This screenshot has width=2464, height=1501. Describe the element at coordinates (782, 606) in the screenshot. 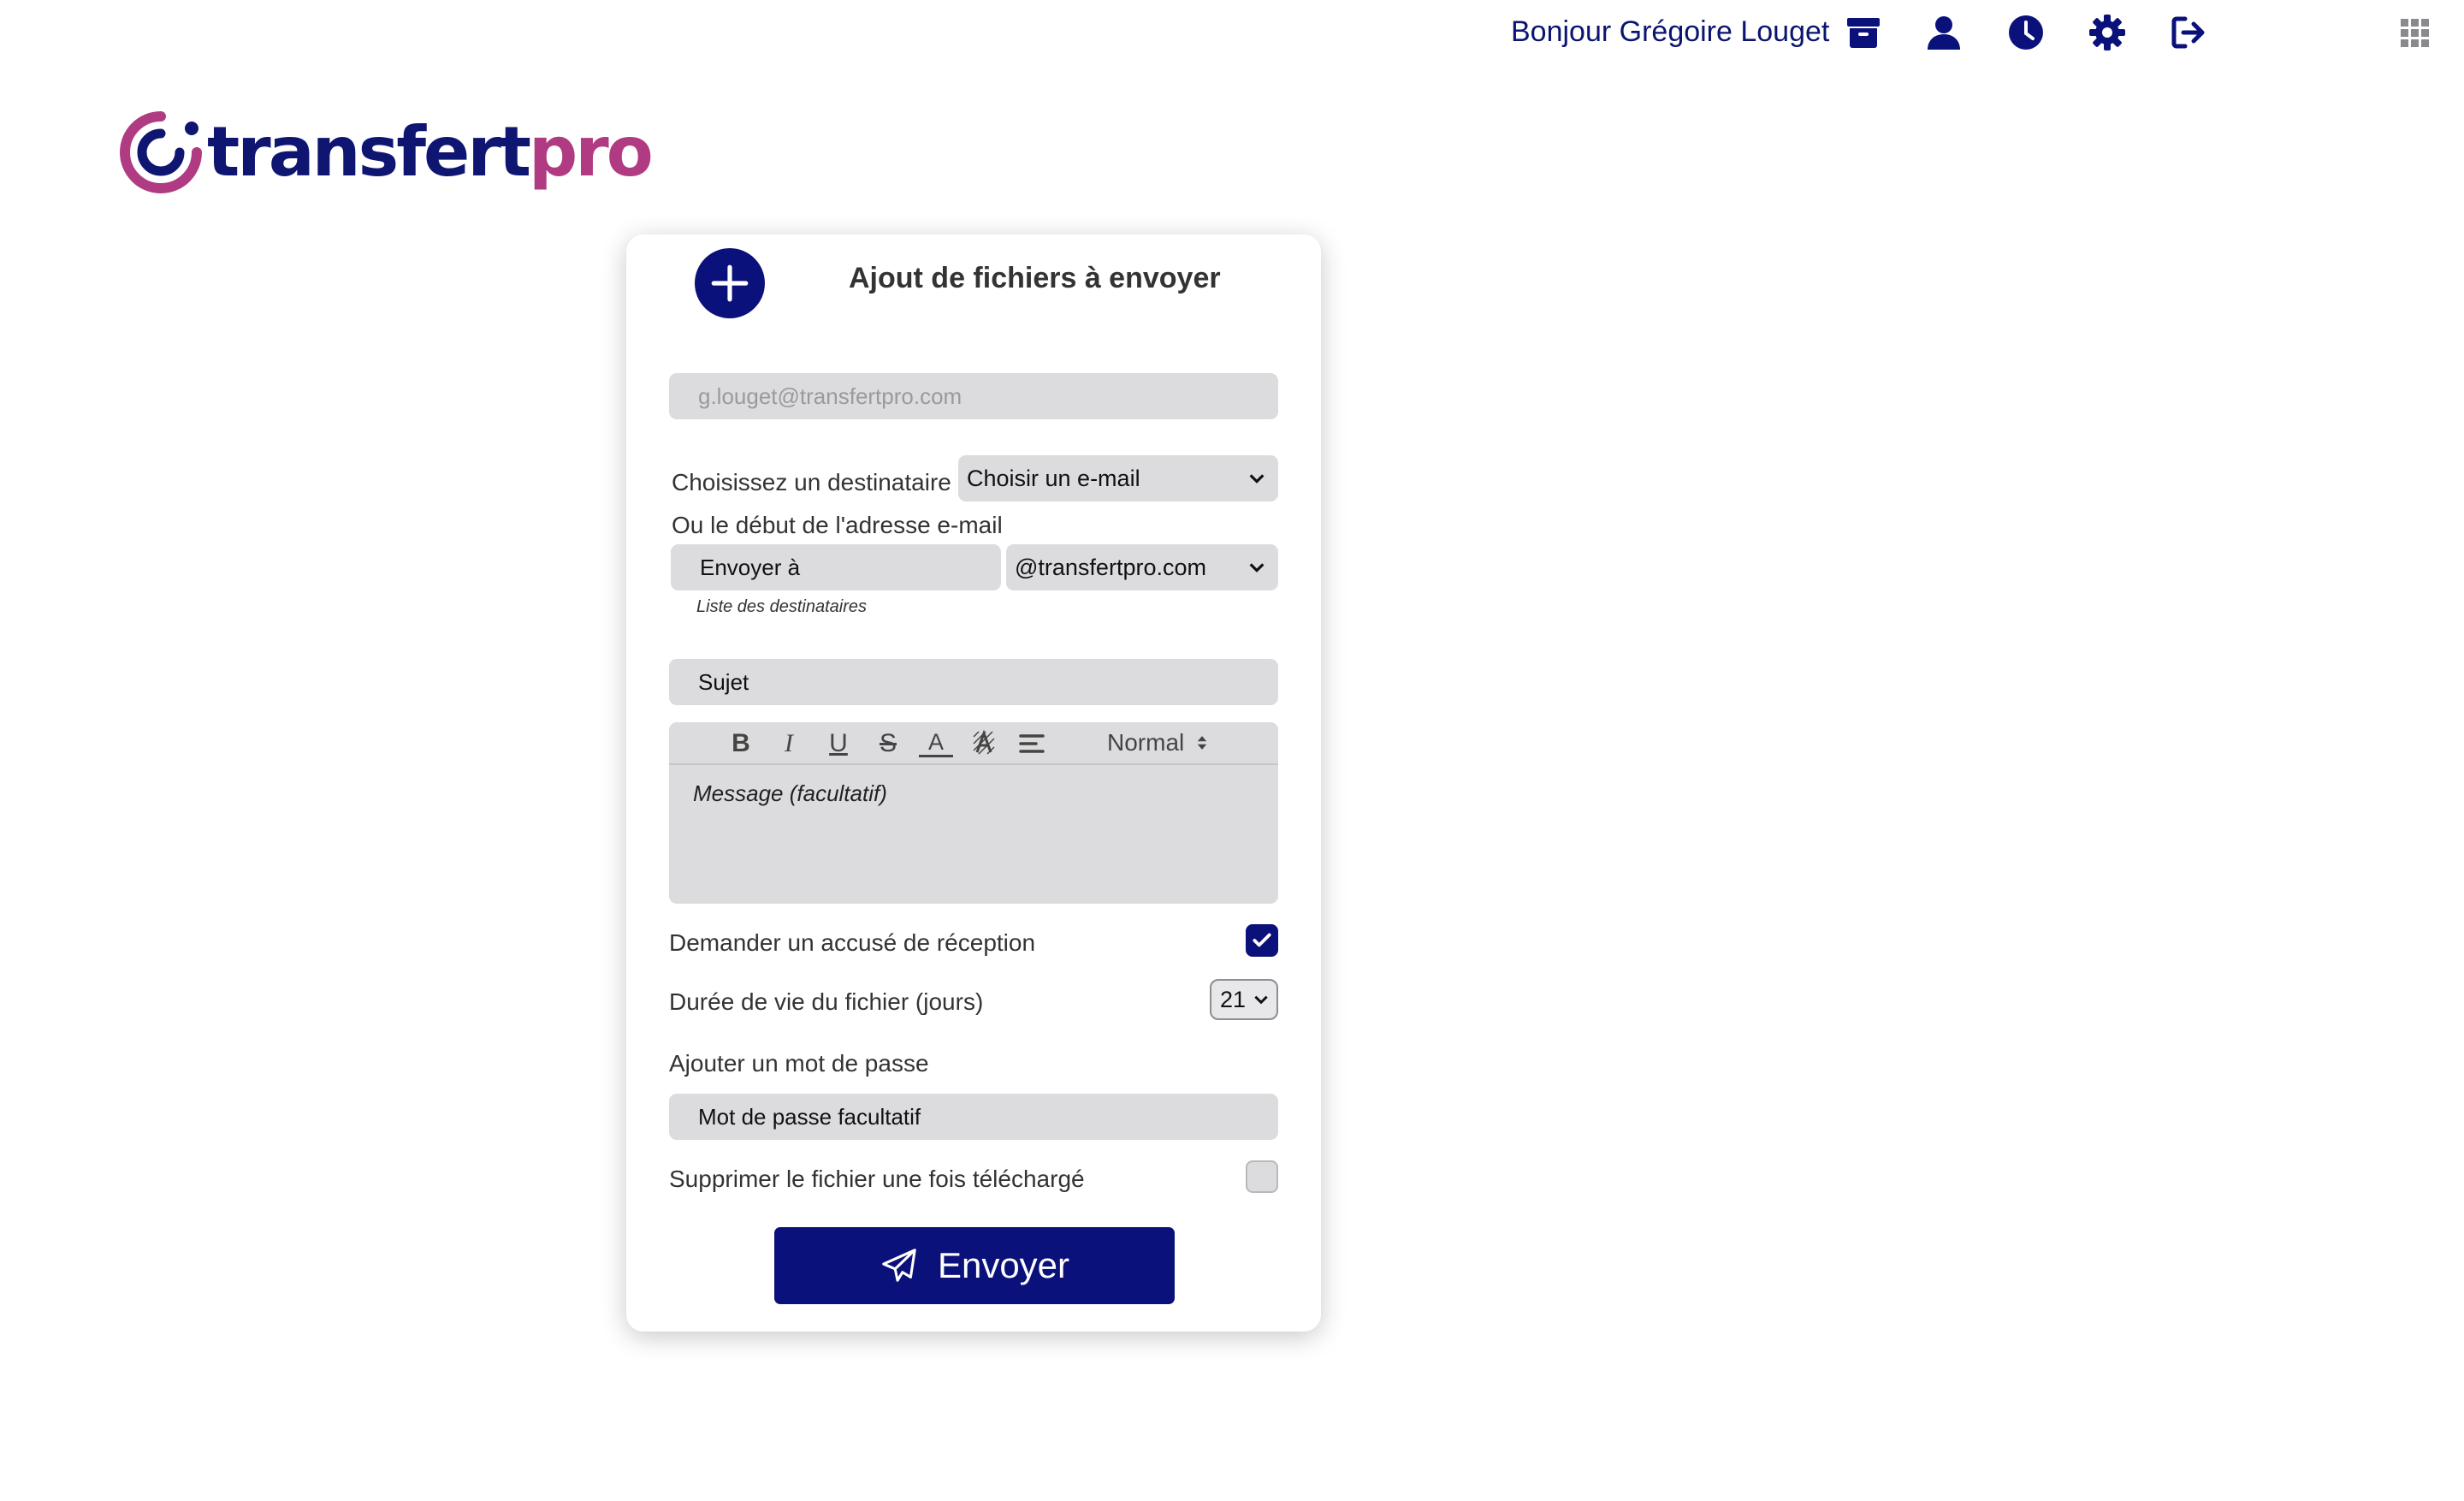

I see `recipients-list-hint: Liste des destinataires` at that location.